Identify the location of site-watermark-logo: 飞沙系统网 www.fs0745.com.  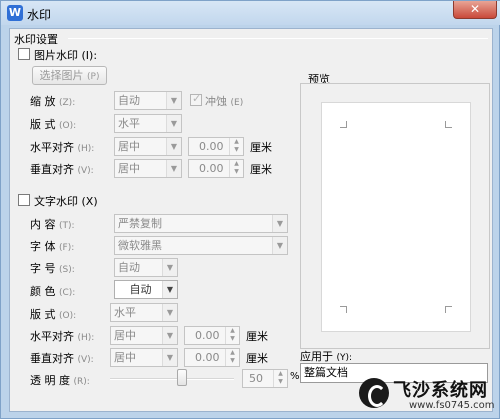
(427, 396).